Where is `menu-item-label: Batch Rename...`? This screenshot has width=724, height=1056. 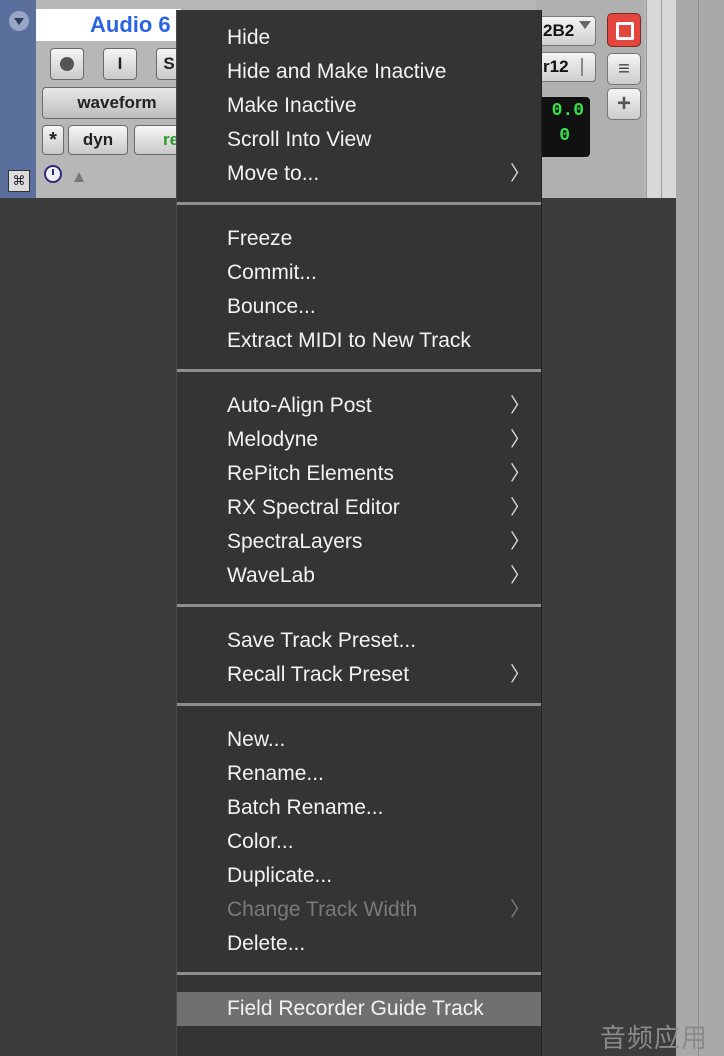 menu-item-label: Batch Rename... is located at coordinates (305, 807).